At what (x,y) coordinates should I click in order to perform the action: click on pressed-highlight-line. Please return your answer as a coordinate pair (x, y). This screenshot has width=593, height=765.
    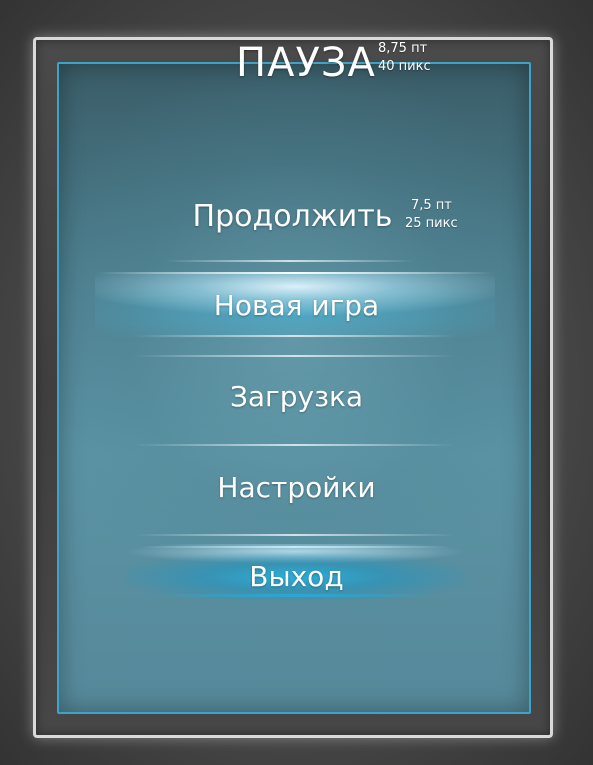
    Looking at the image, I should click on (295, 547).